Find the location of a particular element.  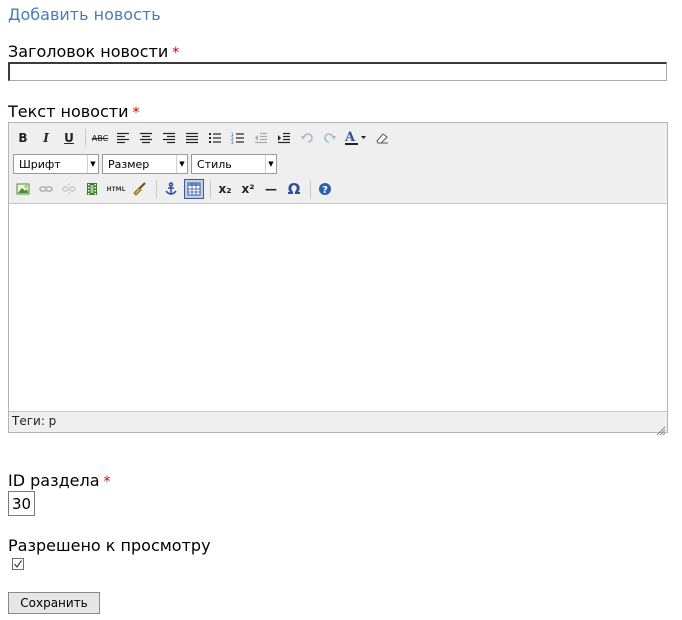

align-justify-button is located at coordinates (192, 138).